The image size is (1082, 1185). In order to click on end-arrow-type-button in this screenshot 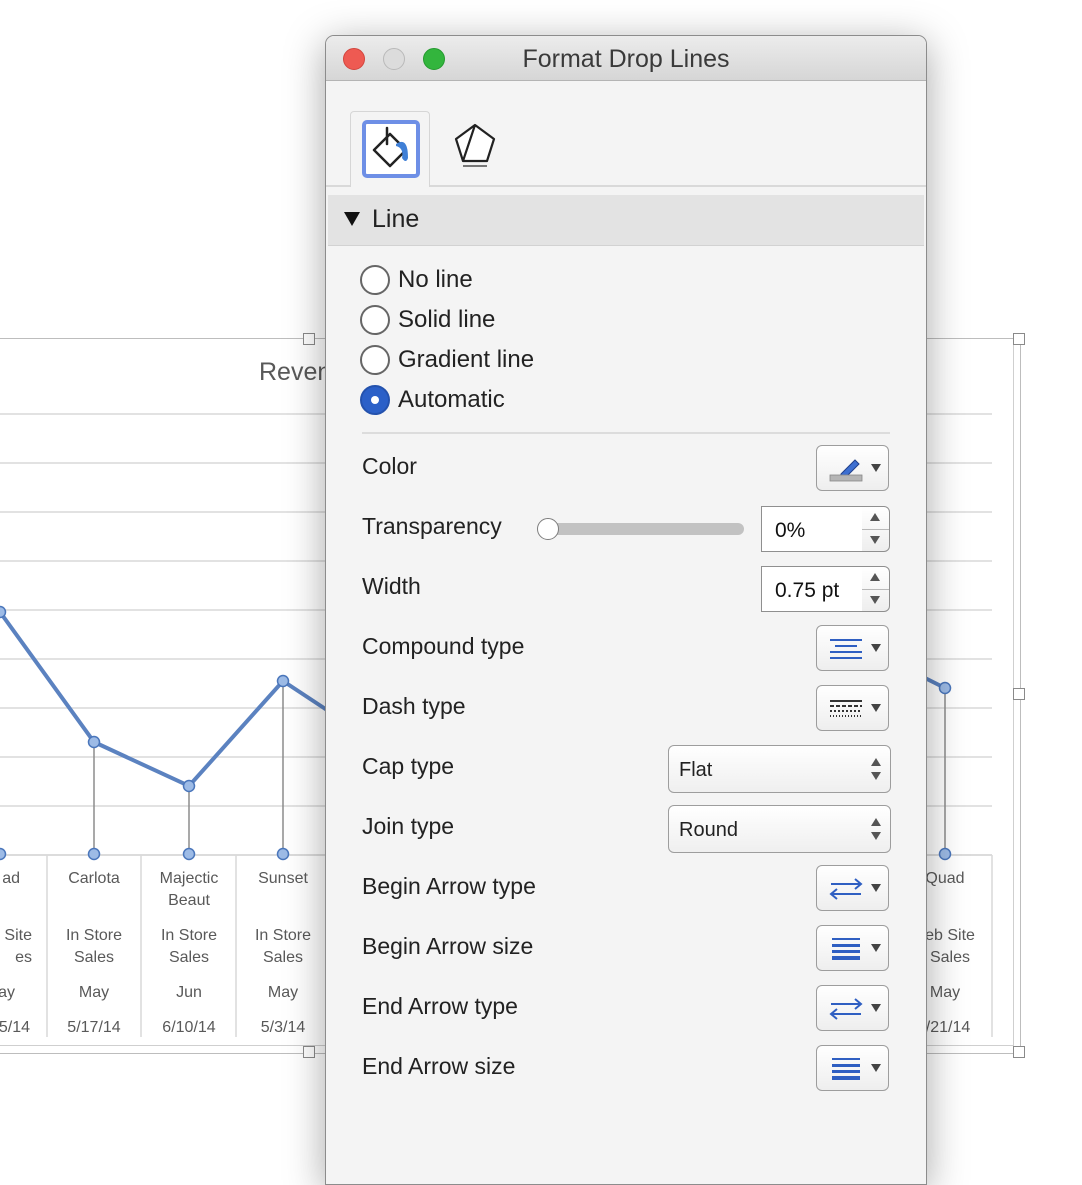, I will do `click(852, 1008)`.